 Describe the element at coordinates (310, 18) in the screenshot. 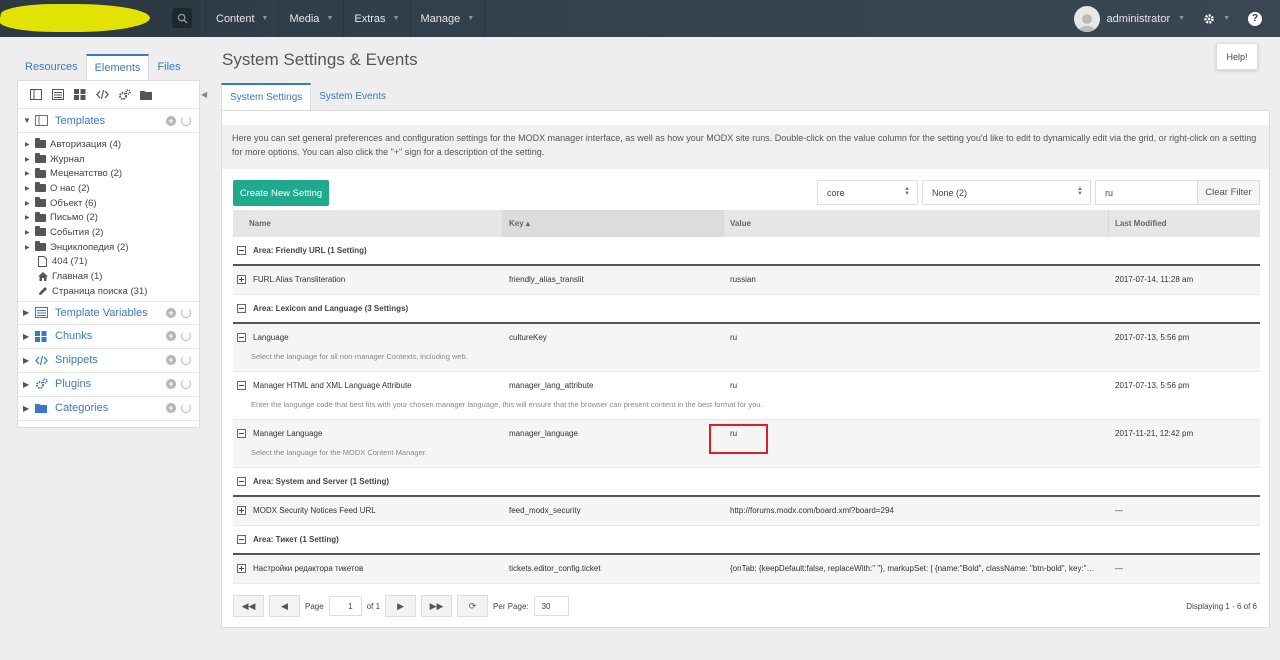

I see `nav-media: Media ▼` at that location.